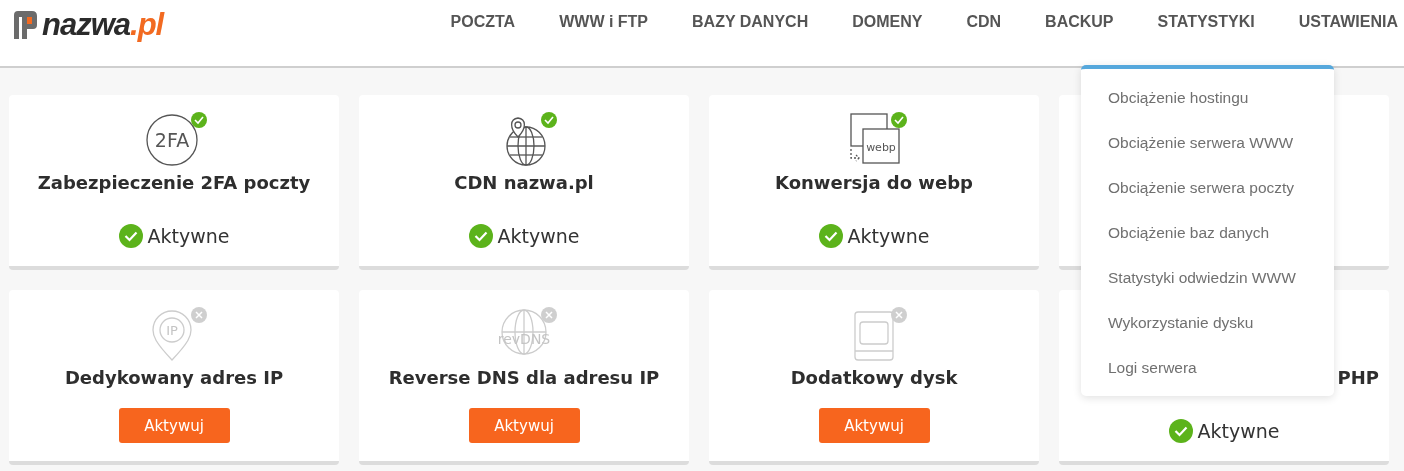  Describe the element at coordinates (874, 183) in the screenshot. I see `card-title: Konwersja do webp` at that location.